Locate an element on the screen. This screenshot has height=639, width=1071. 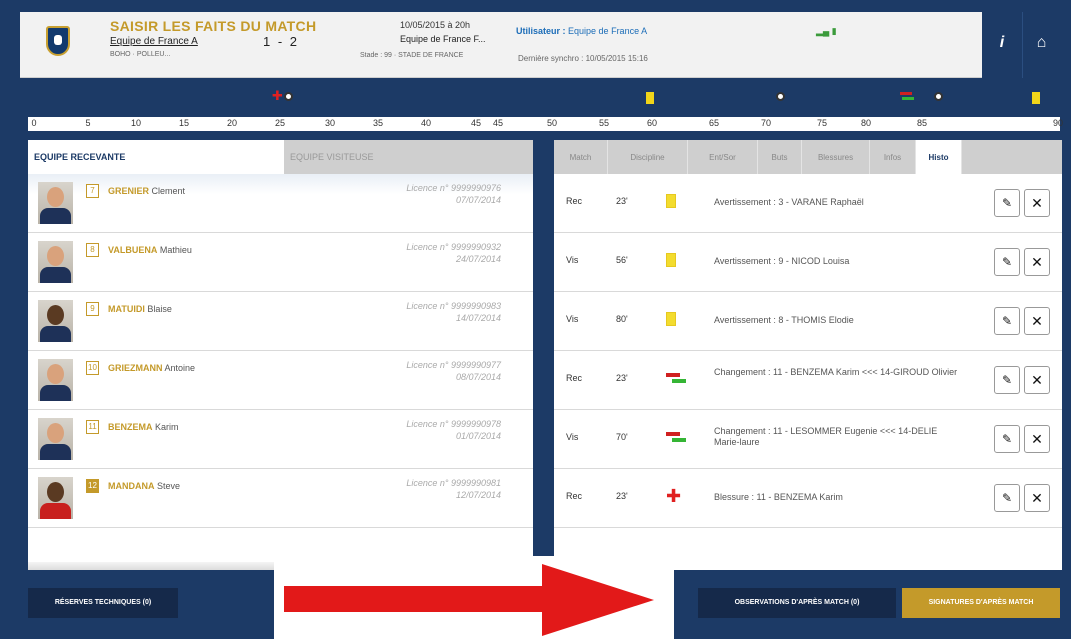
match-date: 10/05/2015 à 20h is located at coordinates (435, 25).